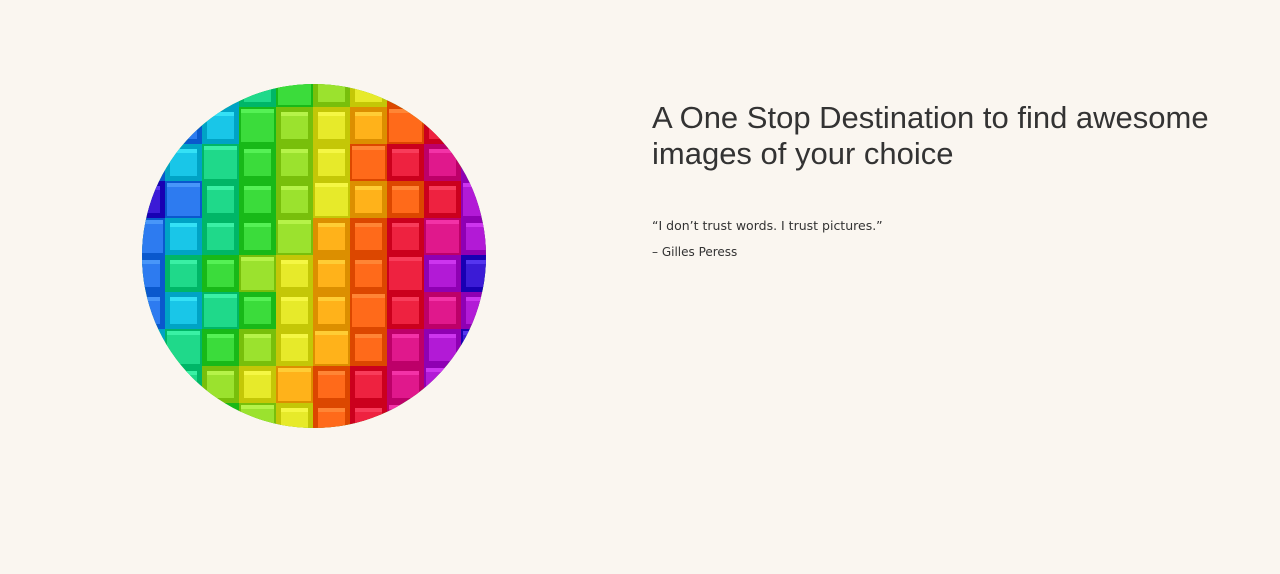 The height and width of the screenshot is (574, 1280). What do you see at coordinates (695, 252) in the screenshot?
I see `quote-author: – Gilles Peress` at bounding box center [695, 252].